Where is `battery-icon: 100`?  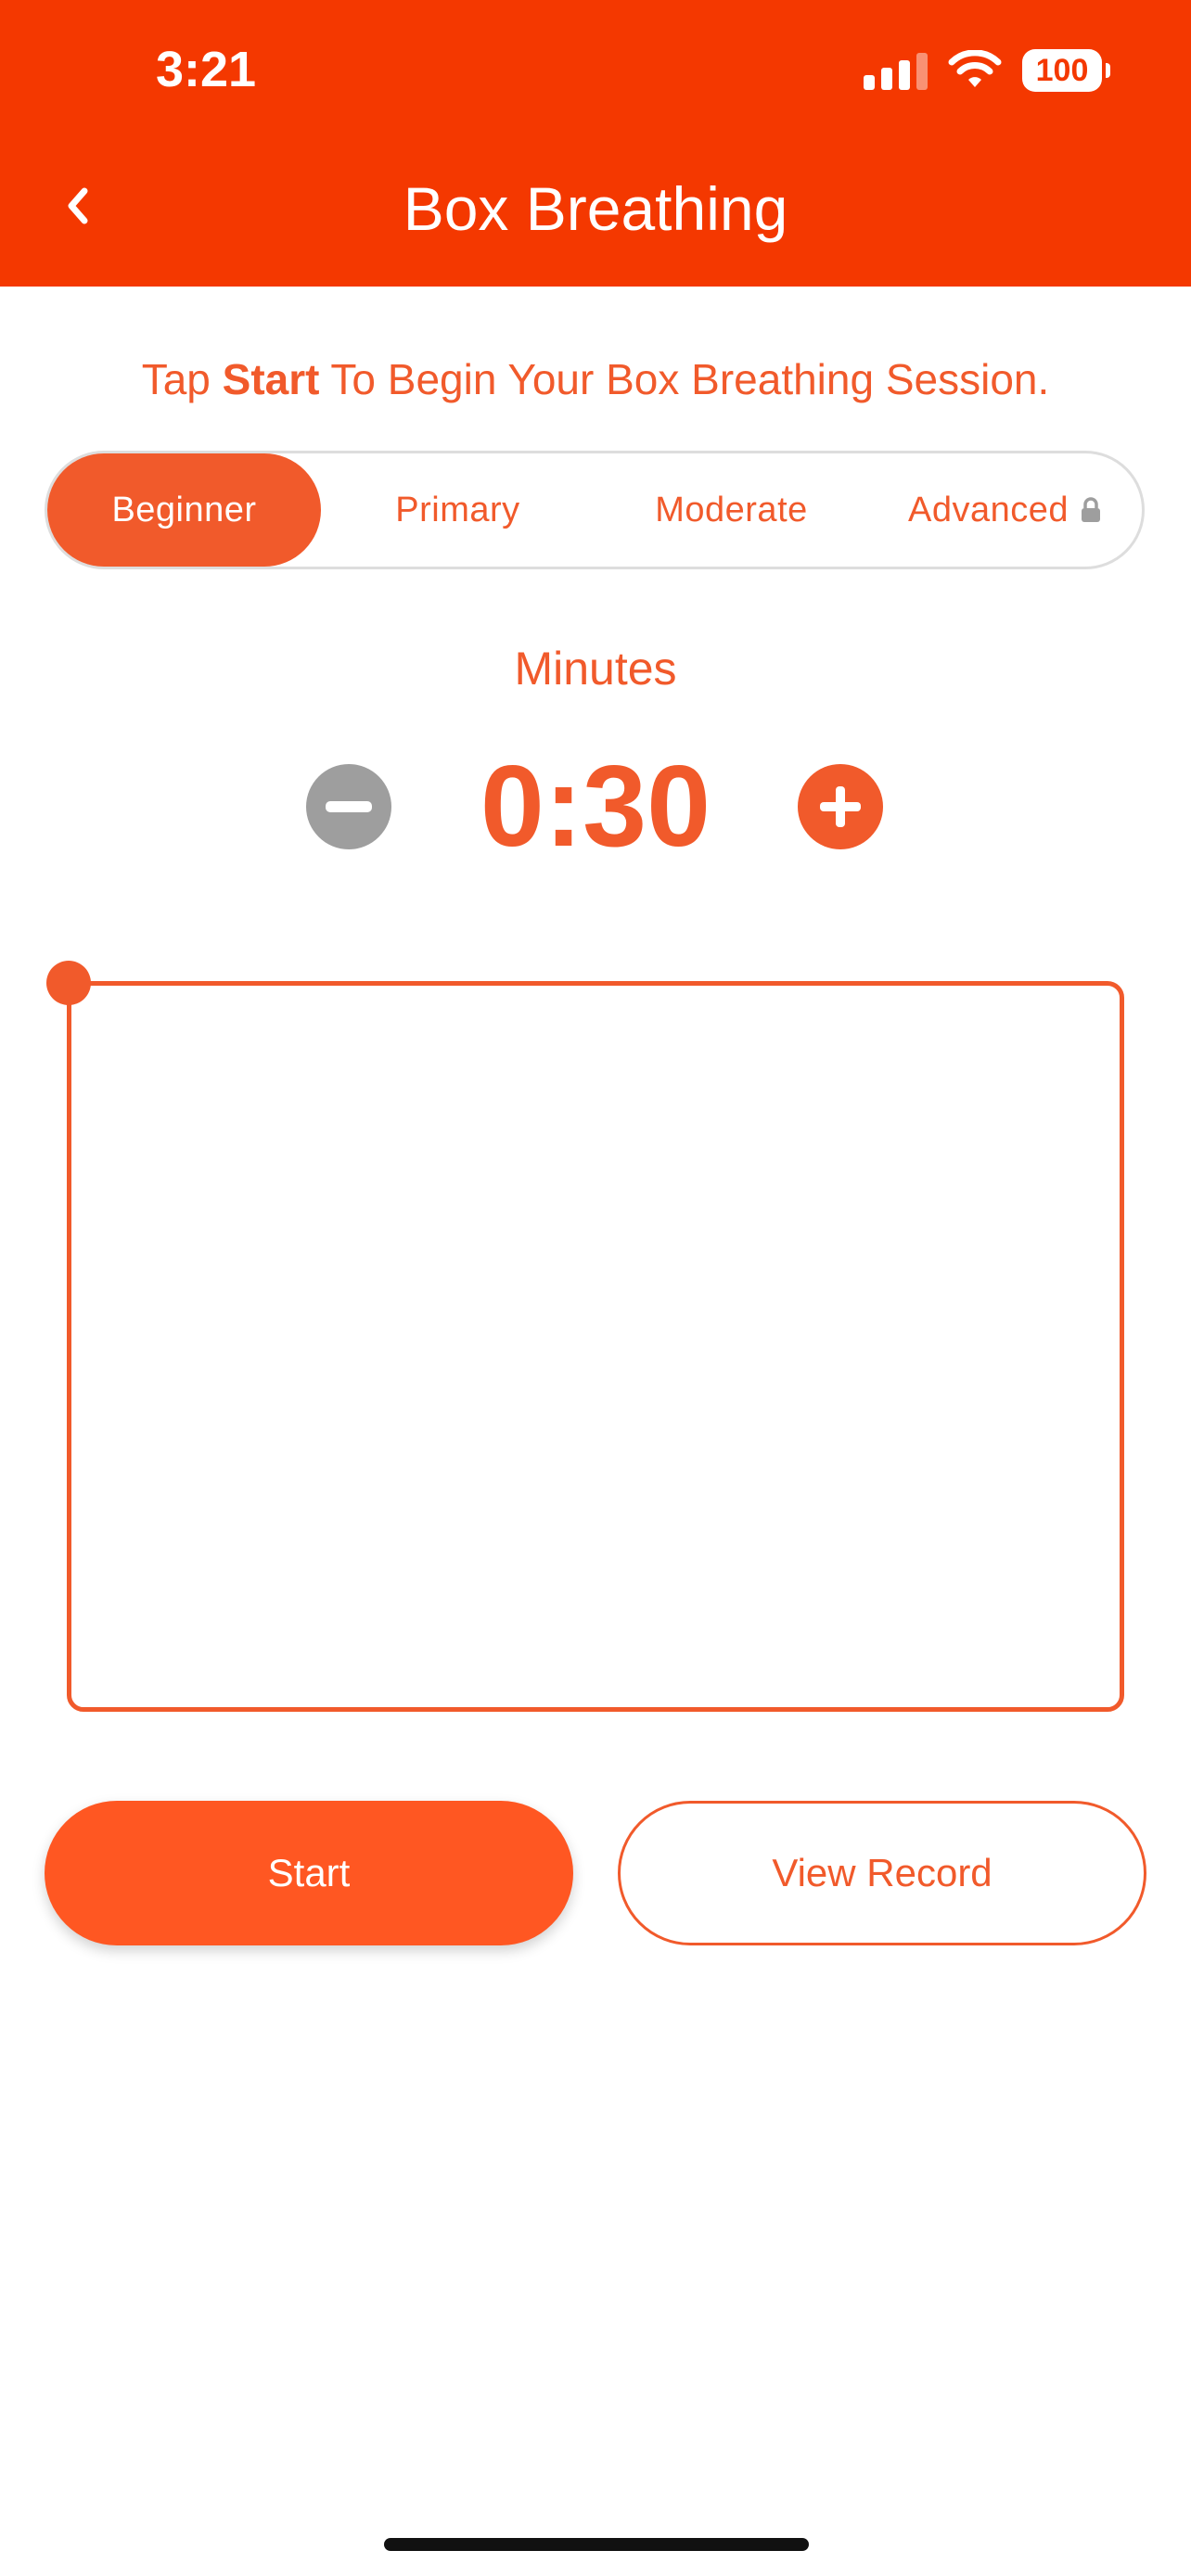
battery-icon: 100 is located at coordinates (1066, 71).